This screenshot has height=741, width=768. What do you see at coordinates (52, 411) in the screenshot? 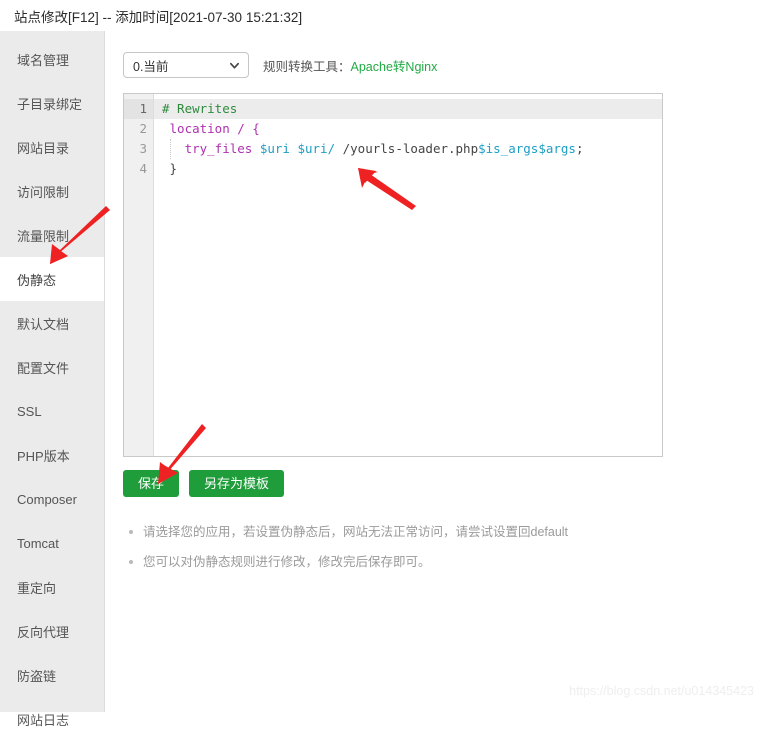
I see `sidebar-item-ssl: SSL` at bounding box center [52, 411].